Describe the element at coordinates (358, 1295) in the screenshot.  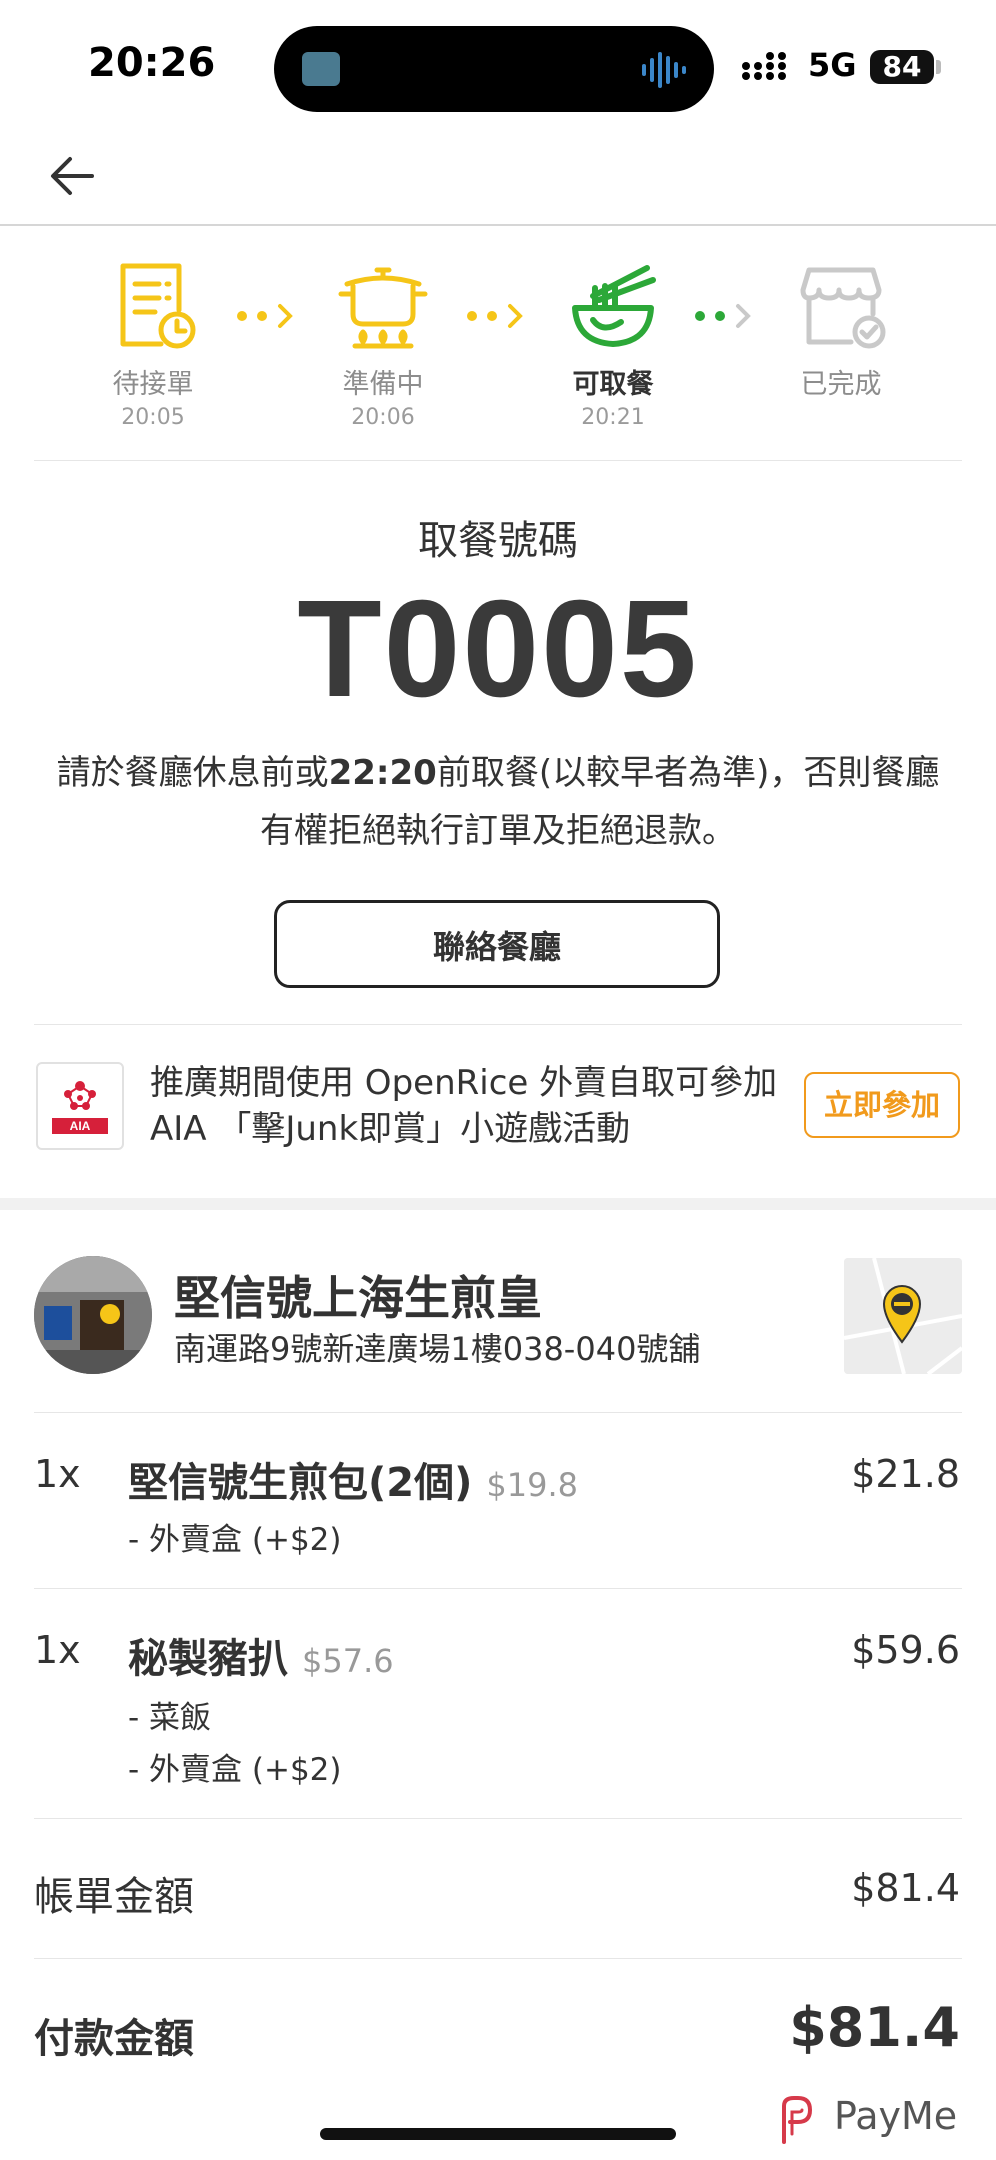
I see `restaurant-name: 堅信號上海生煎皇` at that location.